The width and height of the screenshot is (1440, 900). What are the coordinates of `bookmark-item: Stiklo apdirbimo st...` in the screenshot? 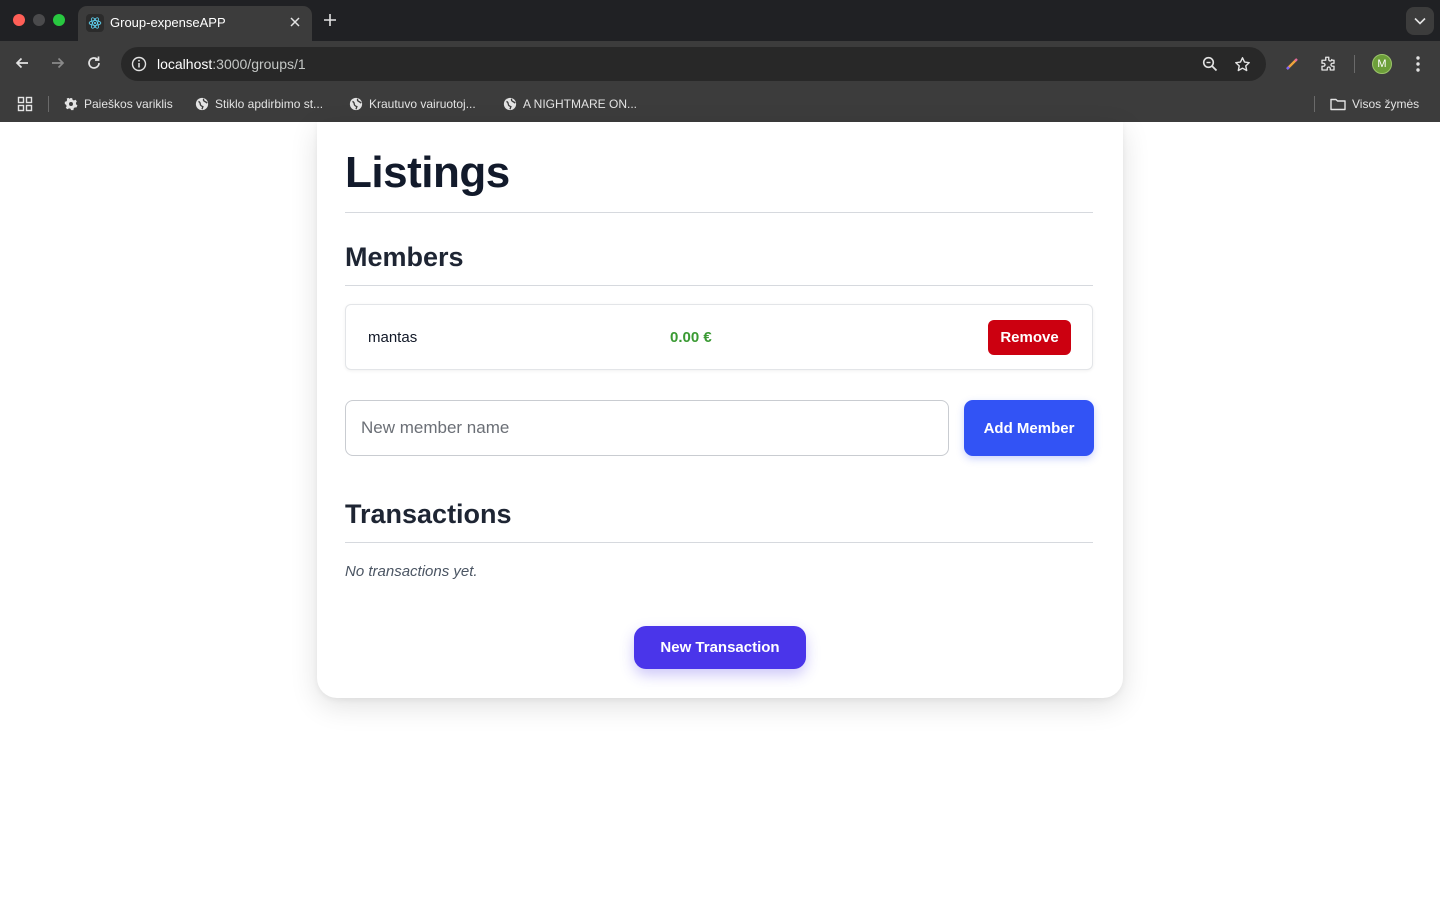 It's located at (259, 104).